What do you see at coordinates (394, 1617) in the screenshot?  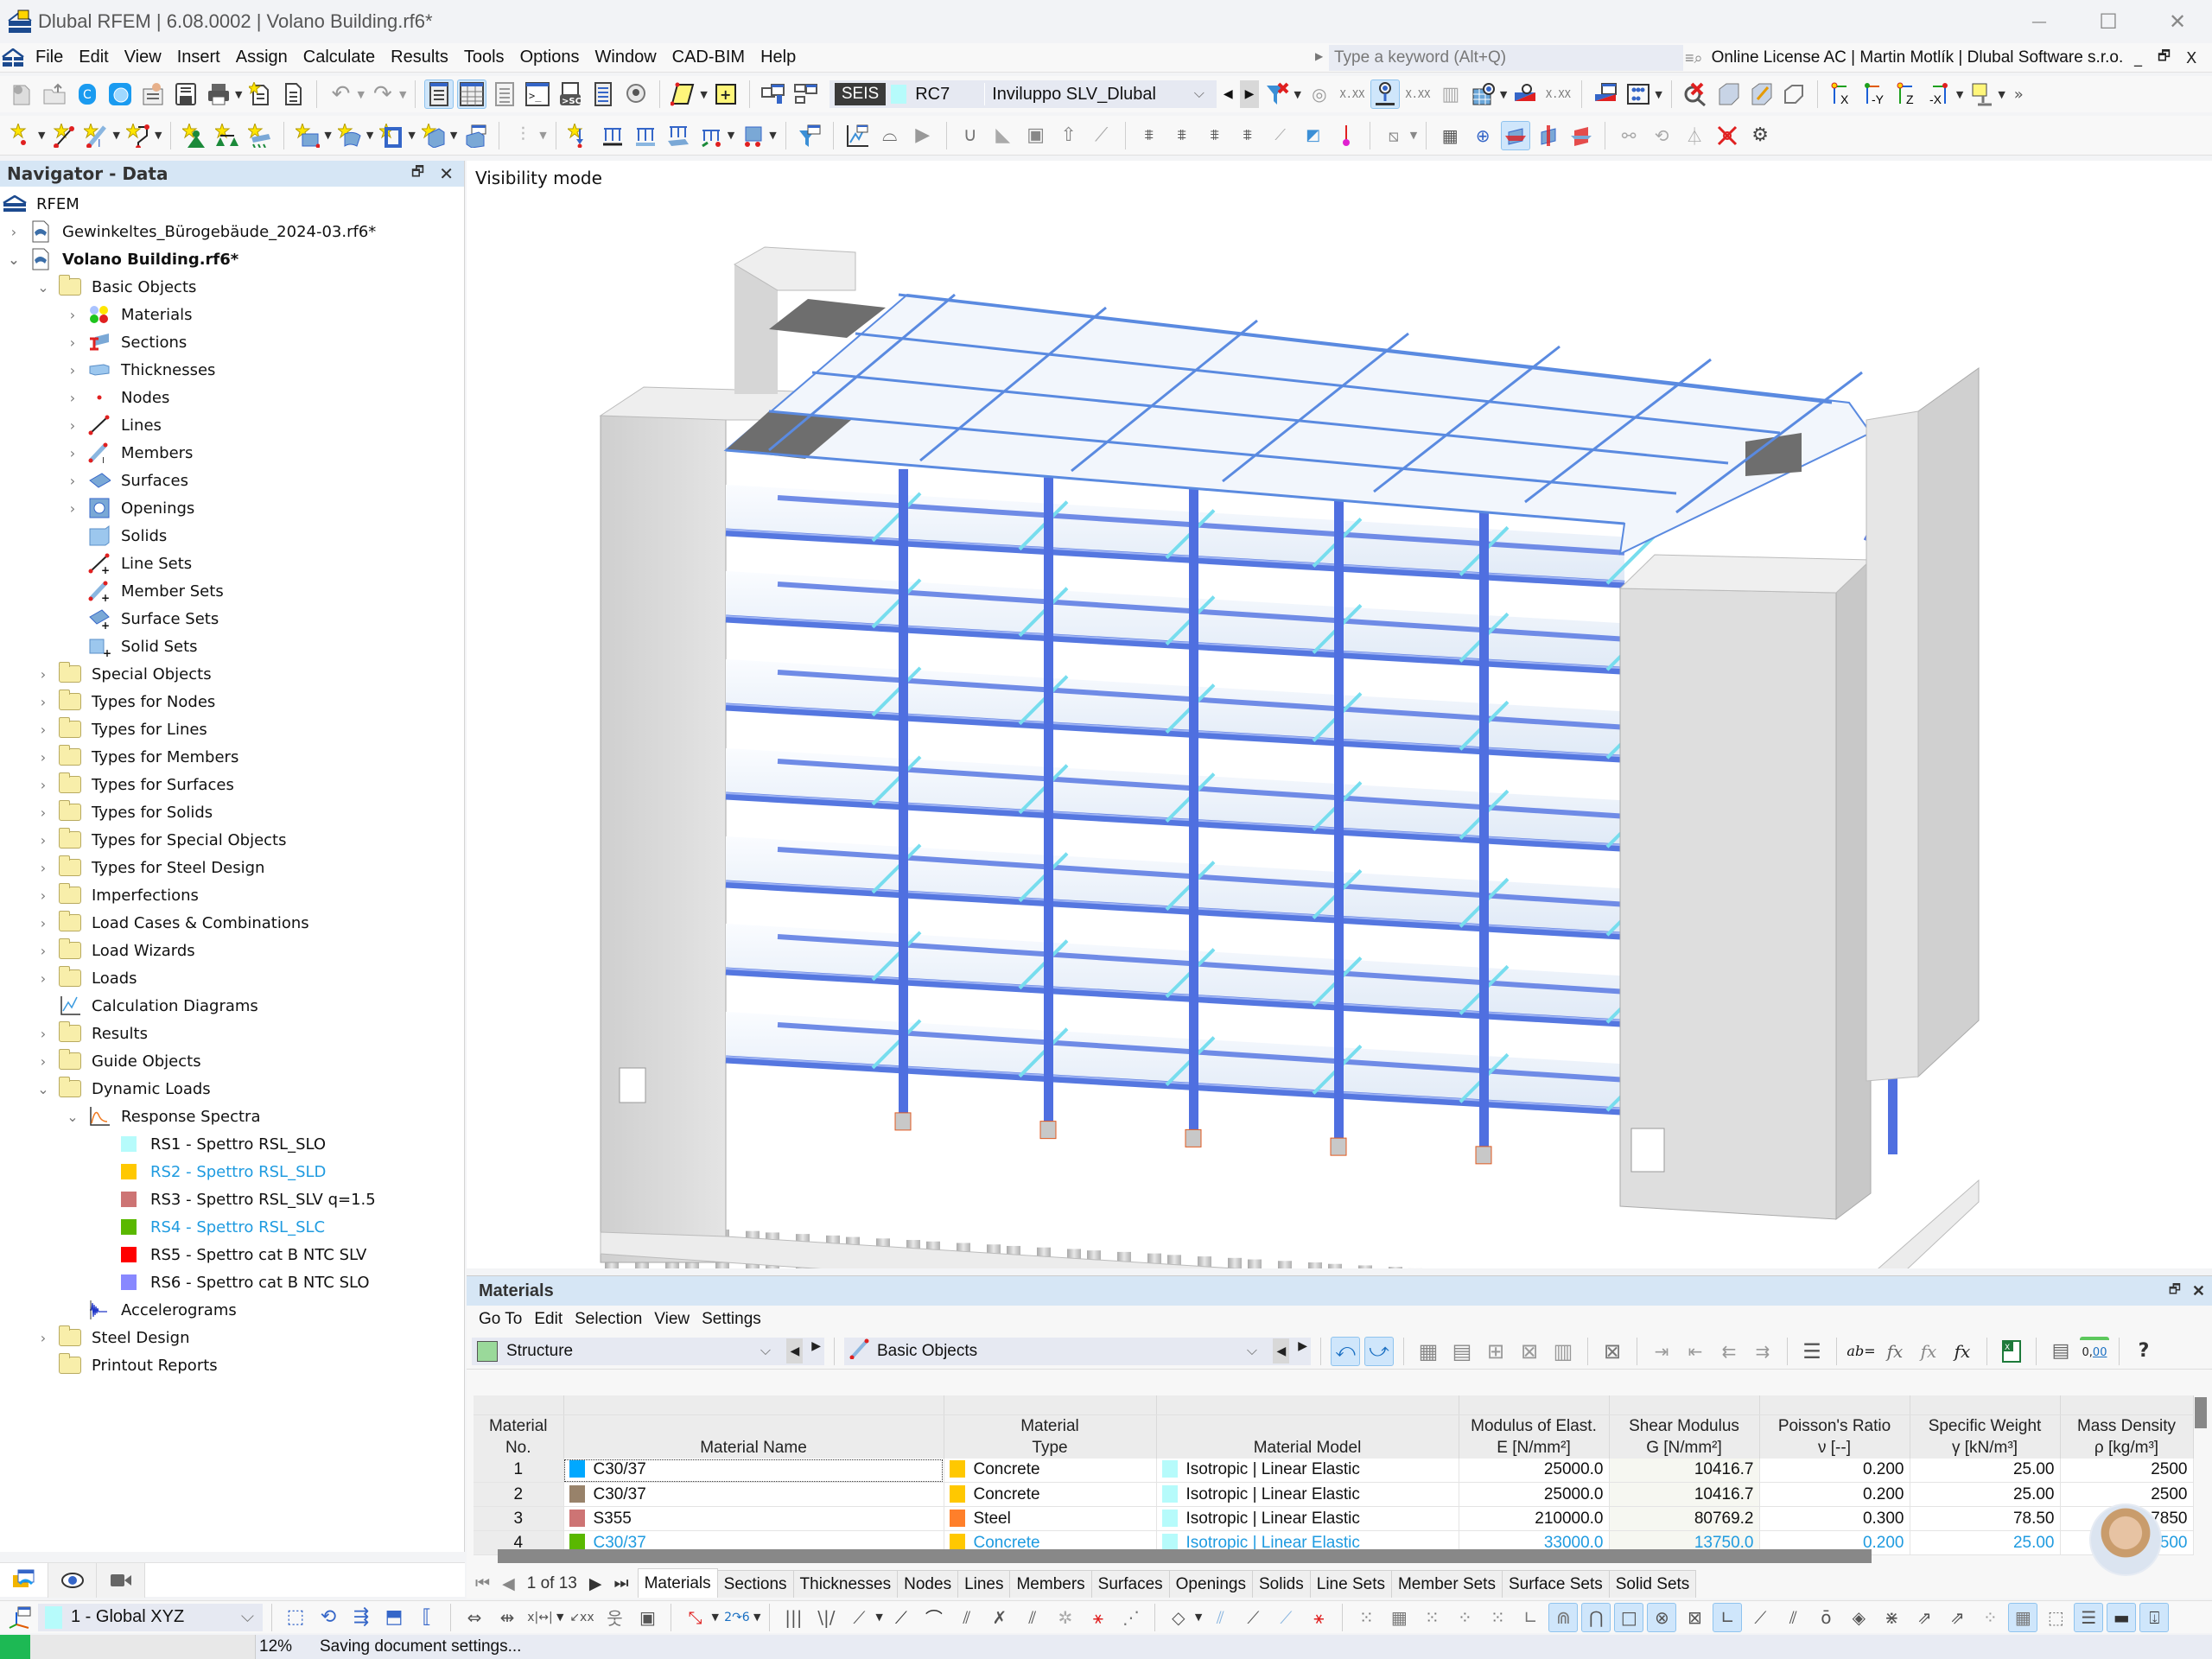 I see `view-zoom-box-icon: ⬒` at bounding box center [394, 1617].